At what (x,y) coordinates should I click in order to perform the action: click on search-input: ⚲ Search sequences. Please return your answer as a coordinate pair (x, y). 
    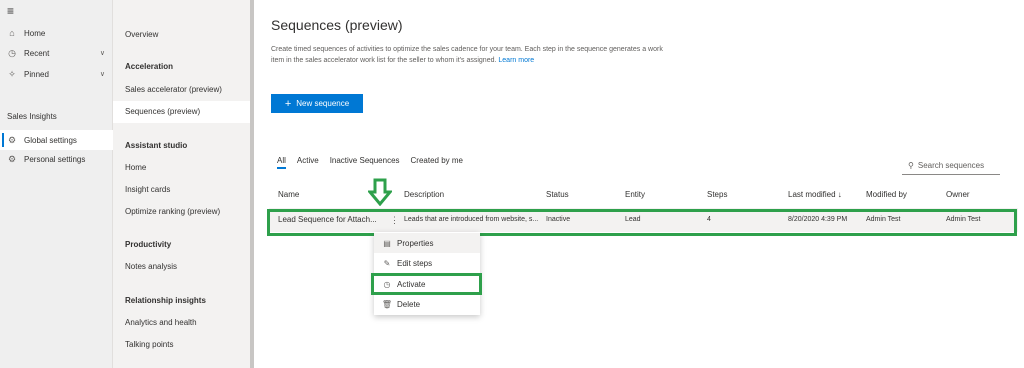
    Looking at the image, I should click on (951, 166).